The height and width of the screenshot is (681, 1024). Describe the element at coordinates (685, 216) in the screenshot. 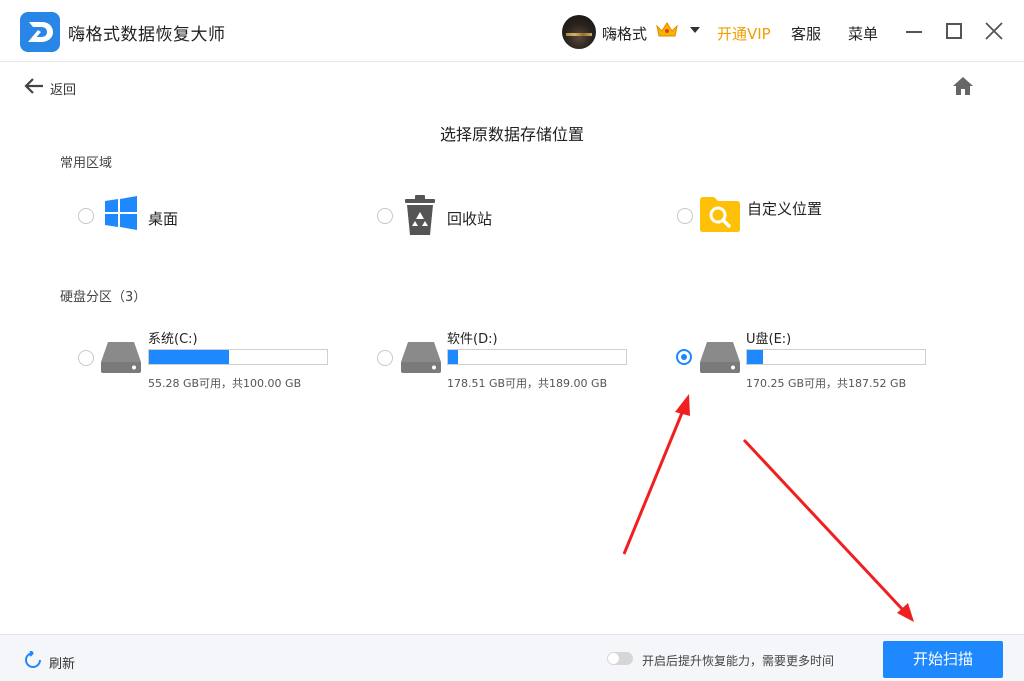

I see `custom-location-radio` at that location.